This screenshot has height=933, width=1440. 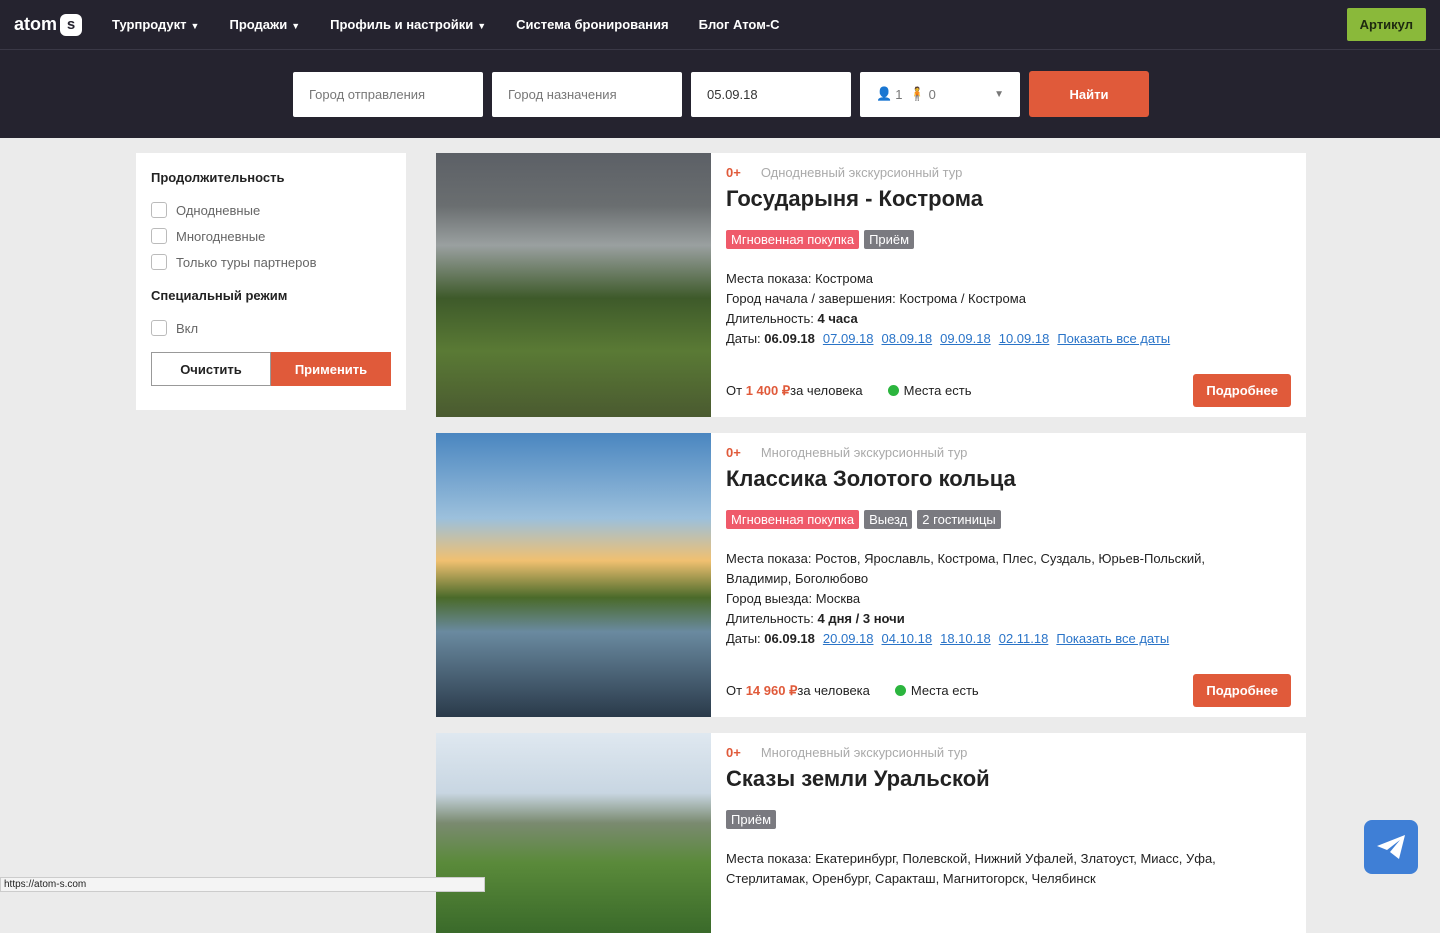 What do you see at coordinates (592, 24) in the screenshot?
I see `nav-booking-system: Система бронирования` at bounding box center [592, 24].